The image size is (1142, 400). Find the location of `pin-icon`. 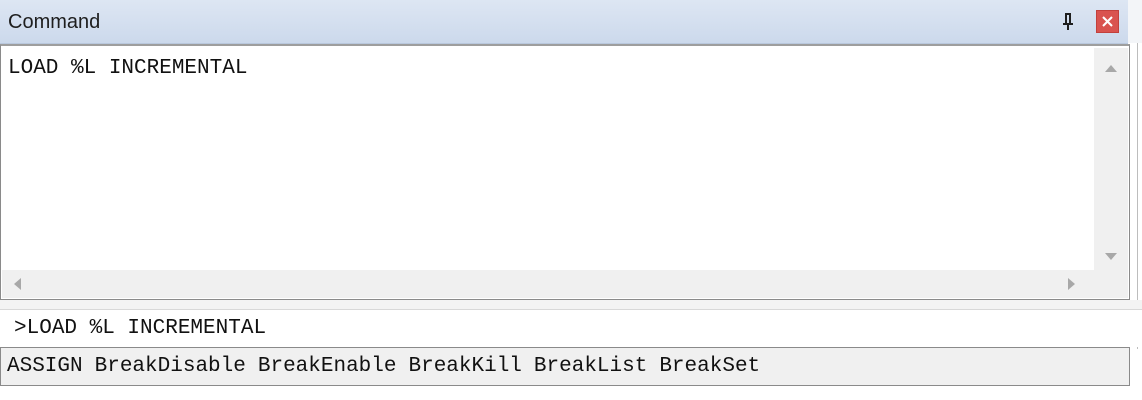

pin-icon is located at coordinates (1069, 22).